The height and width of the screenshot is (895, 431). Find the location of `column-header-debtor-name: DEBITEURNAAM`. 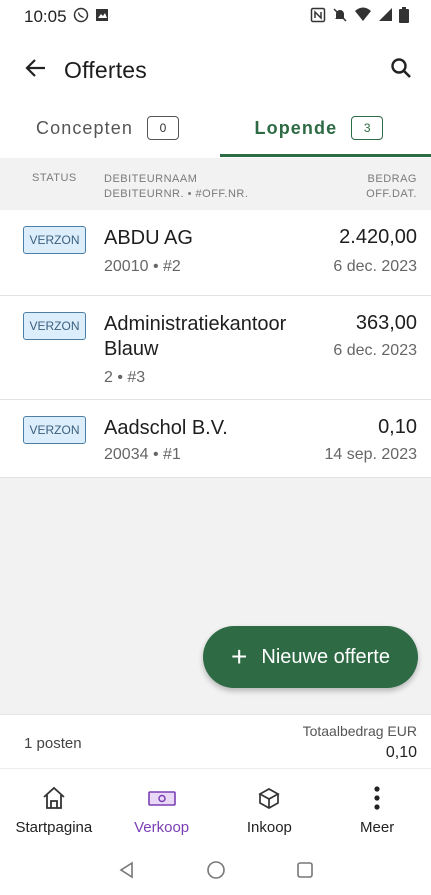

column-header-debtor-name: DEBITEURNAAM is located at coordinates (151, 179).